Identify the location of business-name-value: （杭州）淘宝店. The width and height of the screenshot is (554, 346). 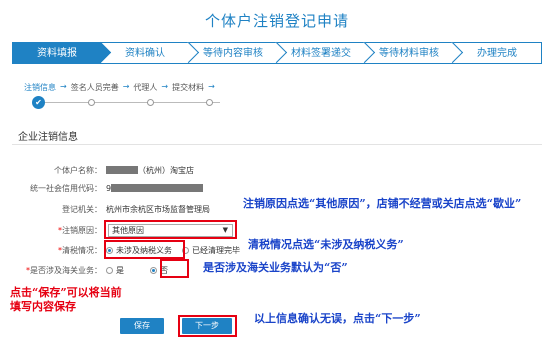
(150, 170).